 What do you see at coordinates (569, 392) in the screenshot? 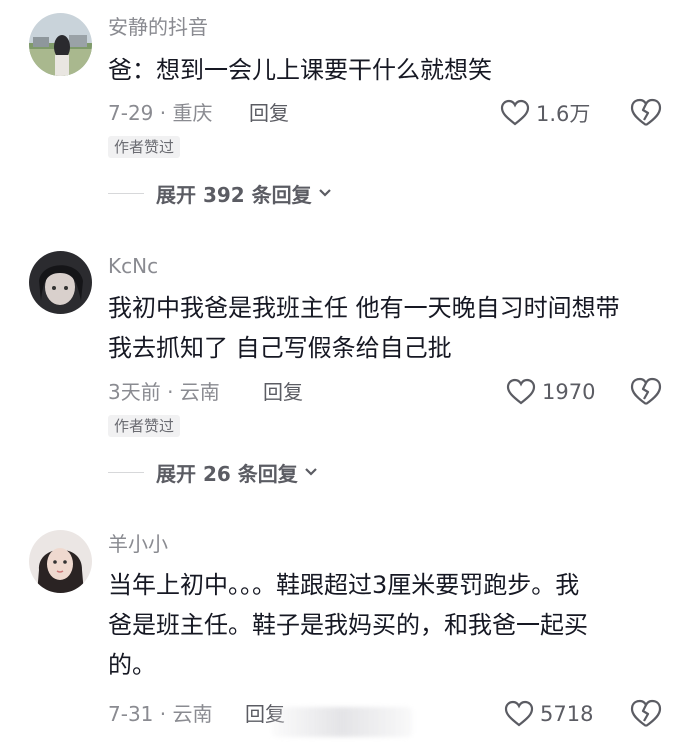
I see `like-count: 1970` at bounding box center [569, 392].